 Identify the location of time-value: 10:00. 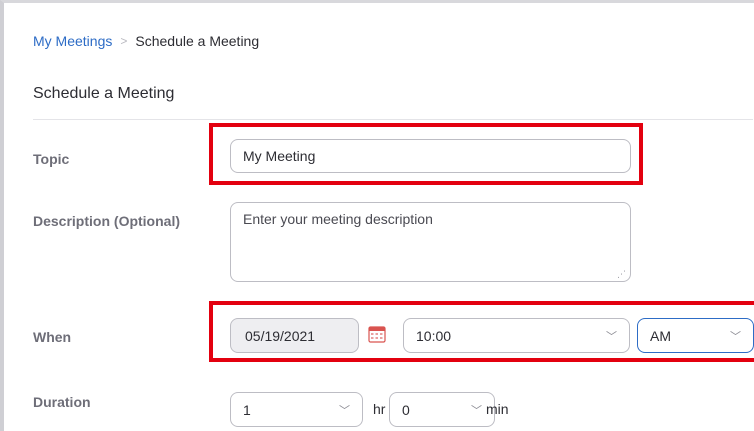
(434, 335).